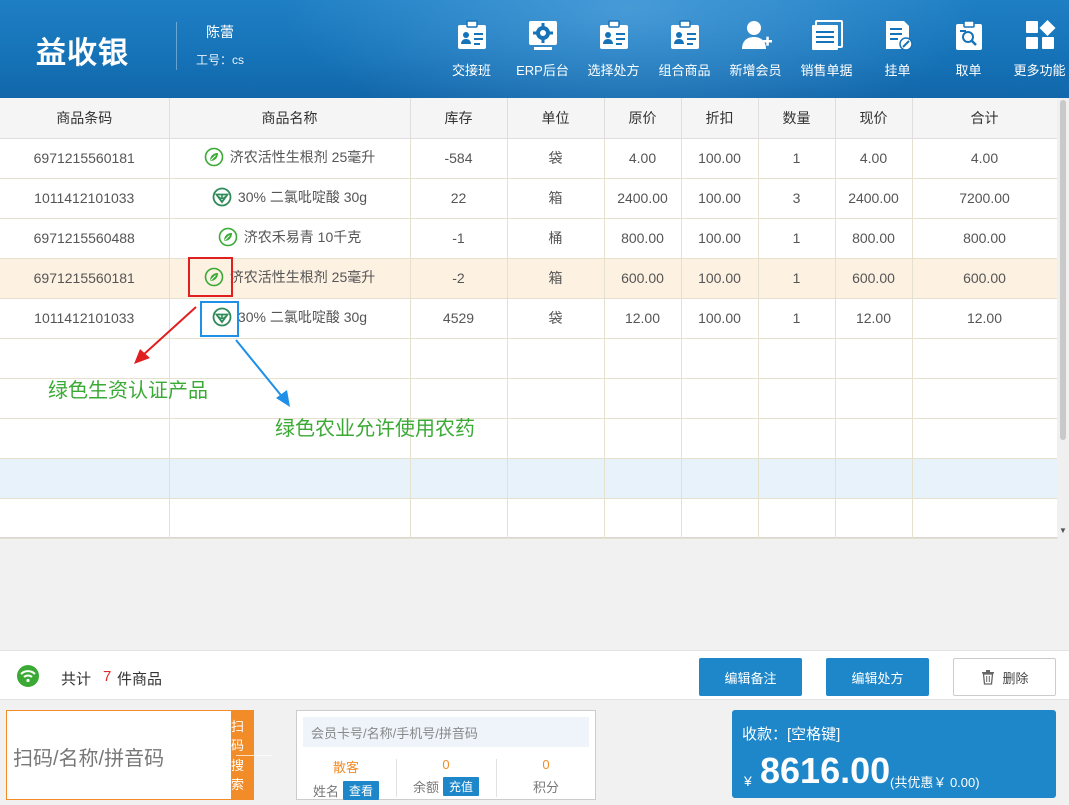 The height and width of the screenshot is (805, 1069). What do you see at coordinates (471, 51) in the screenshot?
I see `tool-shift-handover-button: 交接班` at bounding box center [471, 51].